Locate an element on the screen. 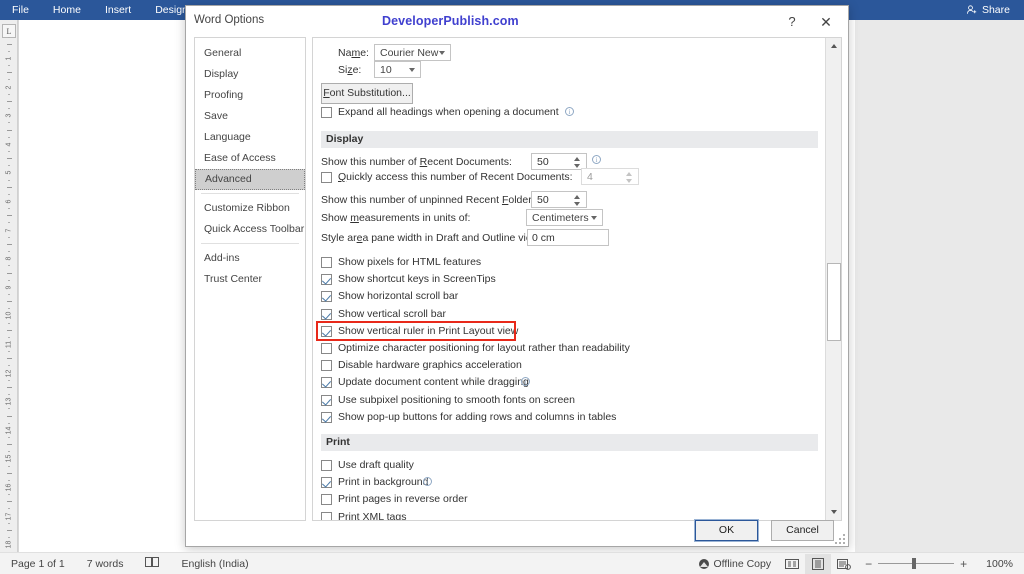  read-mode-icon is located at coordinates (792, 563).